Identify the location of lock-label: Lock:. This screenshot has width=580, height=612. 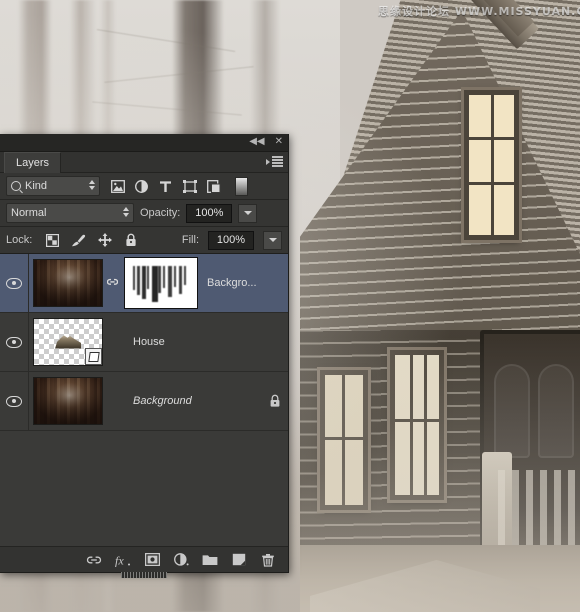
(19, 240).